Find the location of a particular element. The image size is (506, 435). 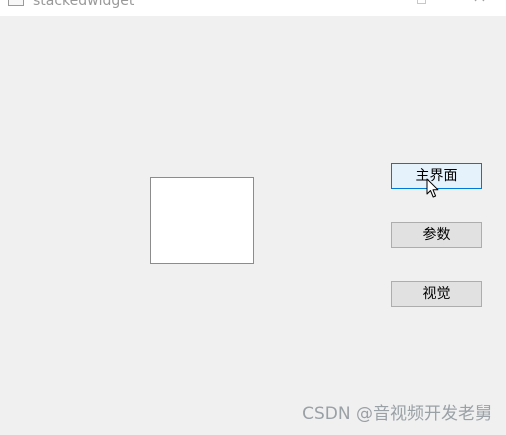

vision-button: 视觉 is located at coordinates (436, 294).